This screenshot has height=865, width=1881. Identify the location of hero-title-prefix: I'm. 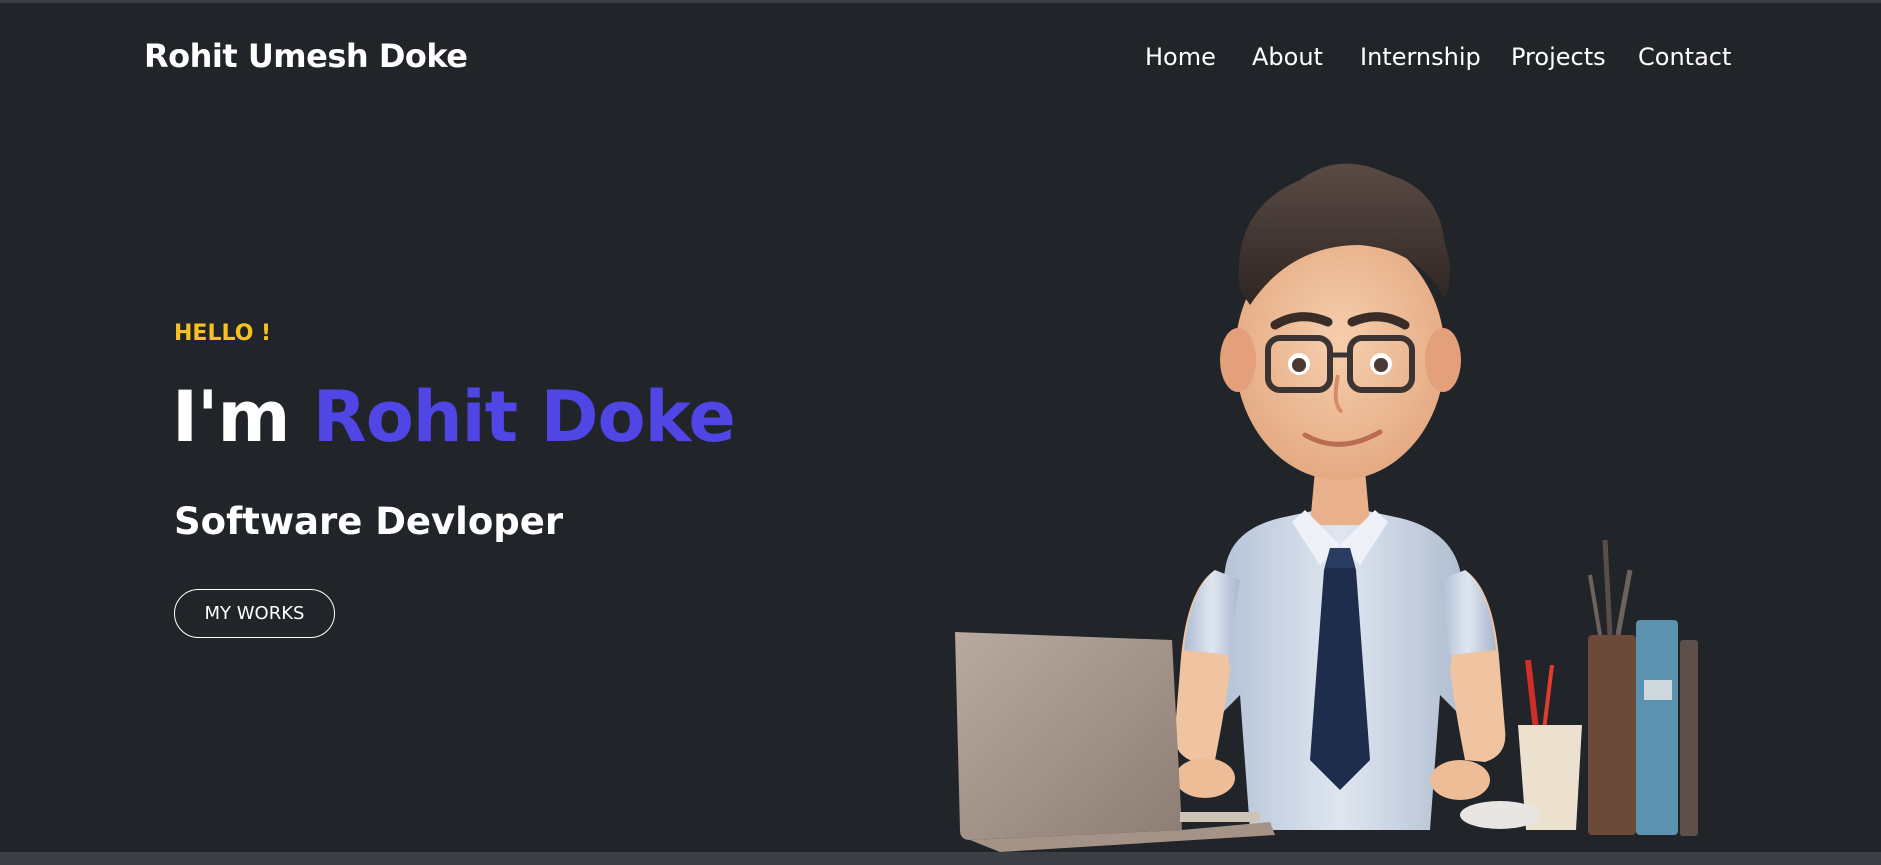
(231, 417).